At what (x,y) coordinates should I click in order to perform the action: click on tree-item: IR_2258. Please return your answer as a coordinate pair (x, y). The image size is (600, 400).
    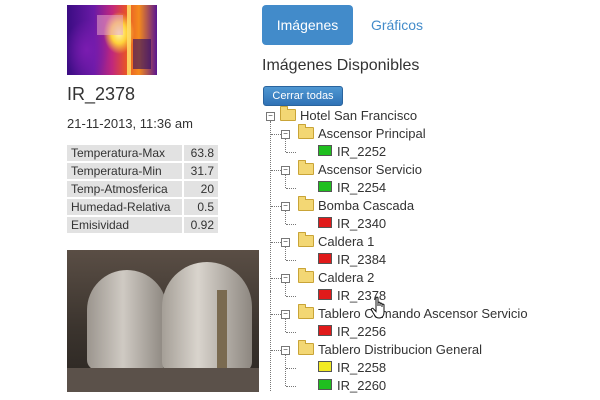
    Looking at the image, I should click on (352, 368).